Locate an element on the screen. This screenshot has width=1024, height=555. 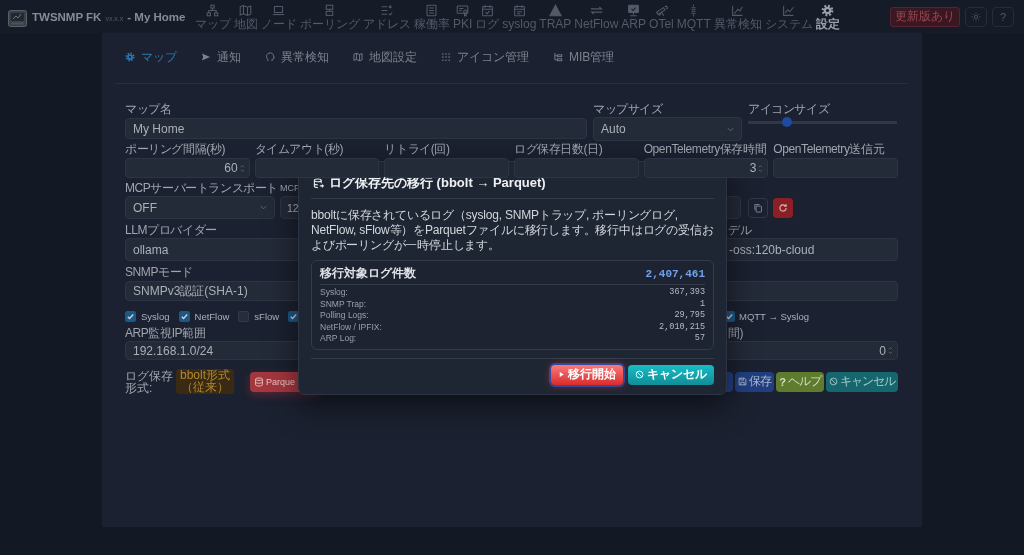
field-label: マップ名 is located at coordinates (148, 109).